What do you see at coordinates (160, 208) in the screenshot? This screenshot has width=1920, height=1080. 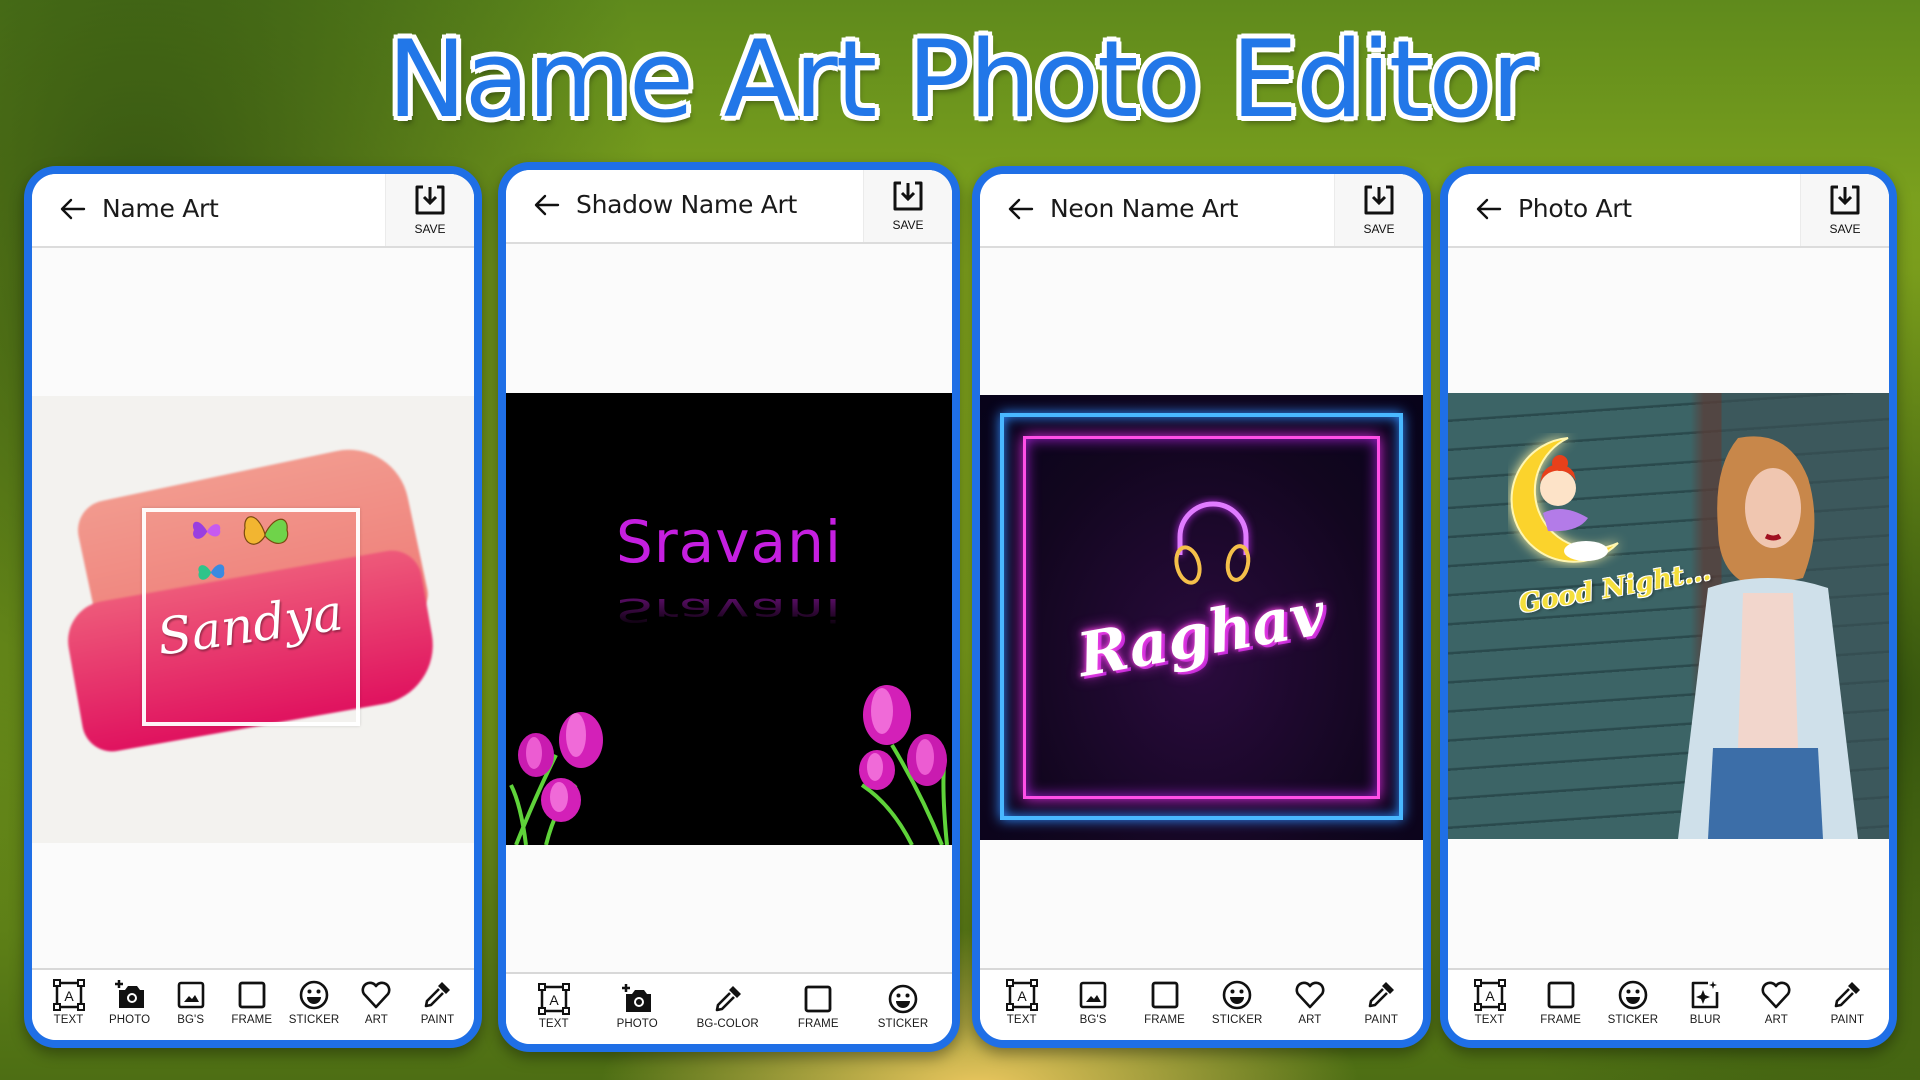 I see `screen-title: Name Art` at bounding box center [160, 208].